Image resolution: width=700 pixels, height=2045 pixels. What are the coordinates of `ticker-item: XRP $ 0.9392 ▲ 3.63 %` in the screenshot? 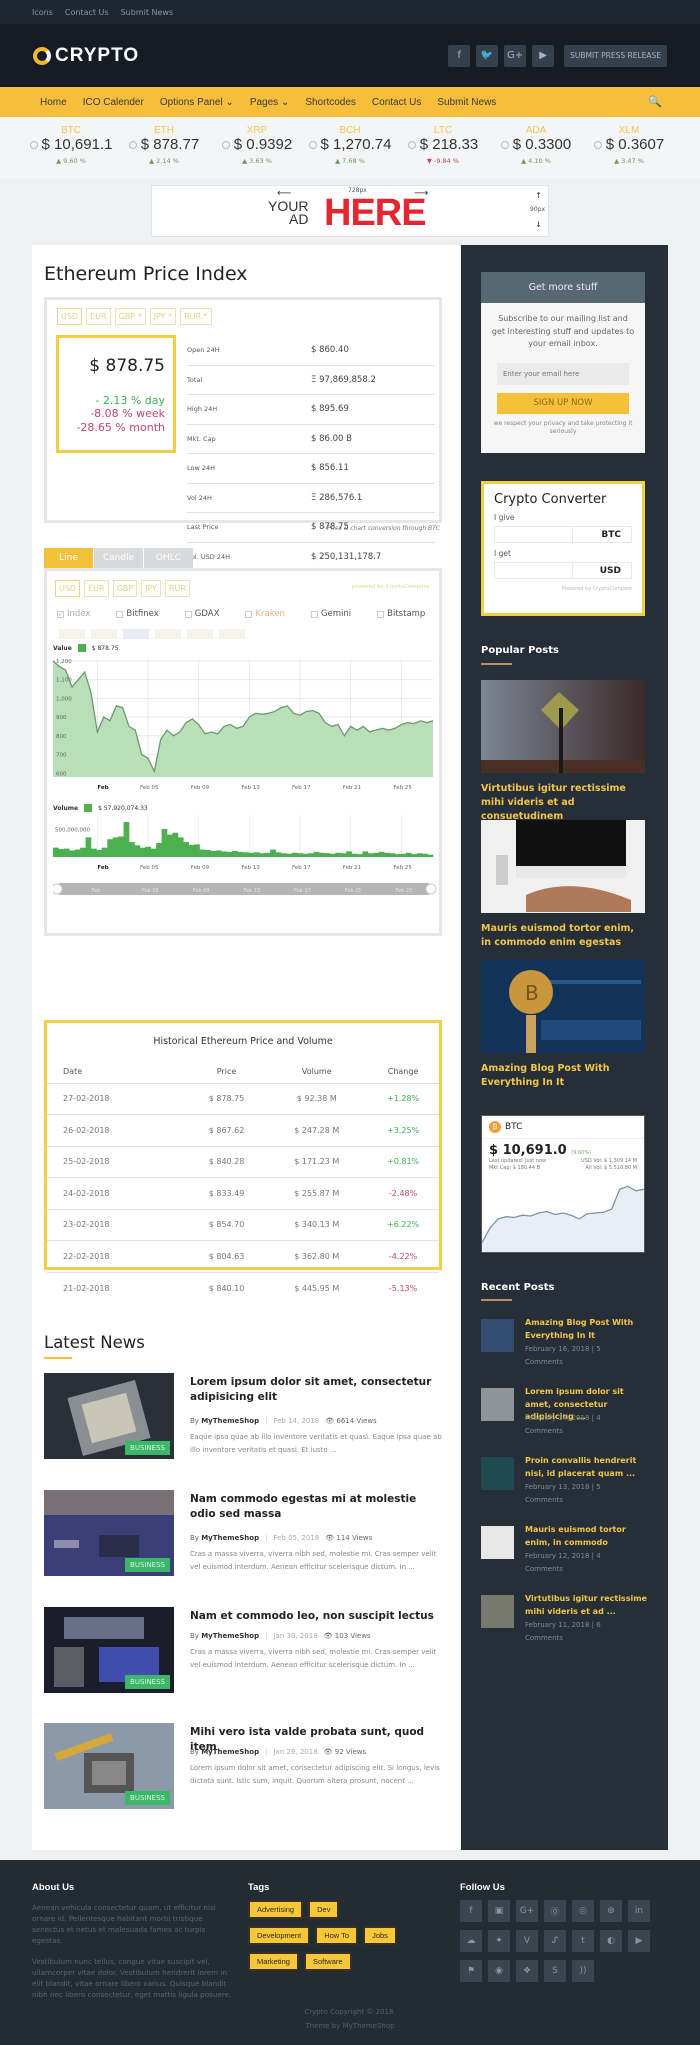 It's located at (257, 152).